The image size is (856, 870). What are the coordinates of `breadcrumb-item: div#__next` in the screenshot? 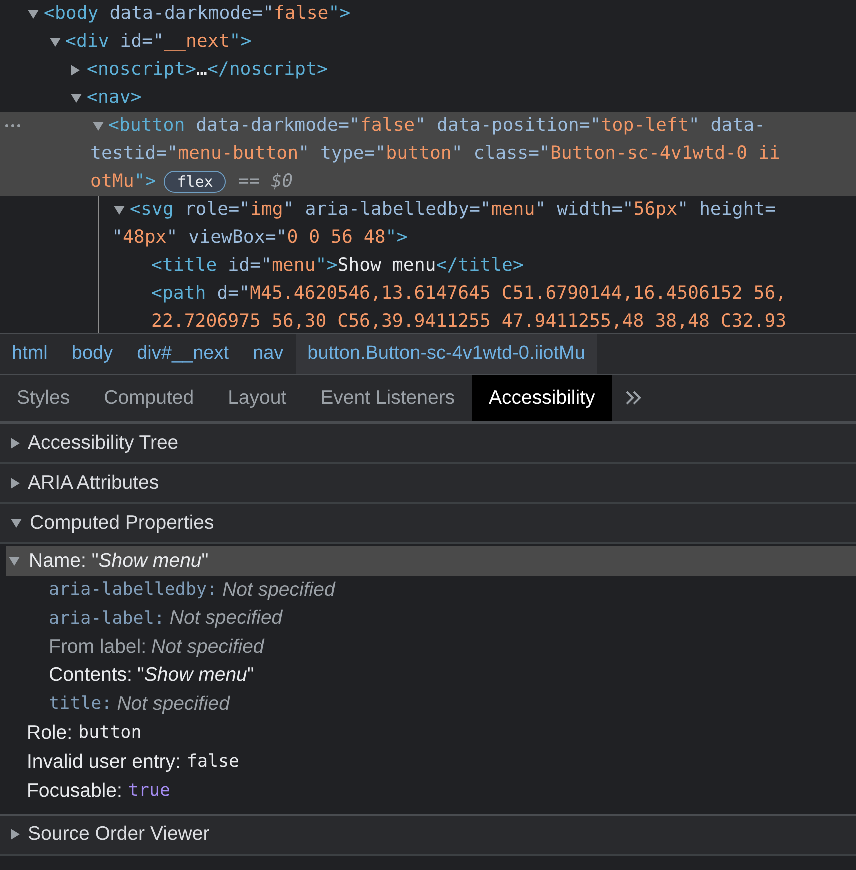 It's located at (183, 354).